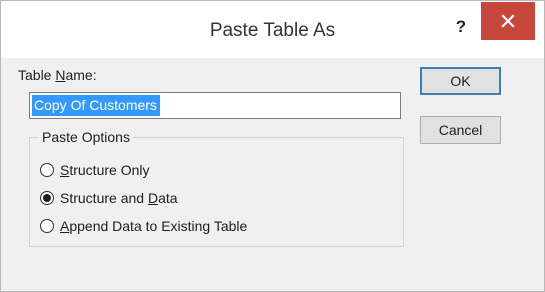 The height and width of the screenshot is (292, 545). Describe the element at coordinates (460, 130) in the screenshot. I see `cancel-button: Cancel` at that location.